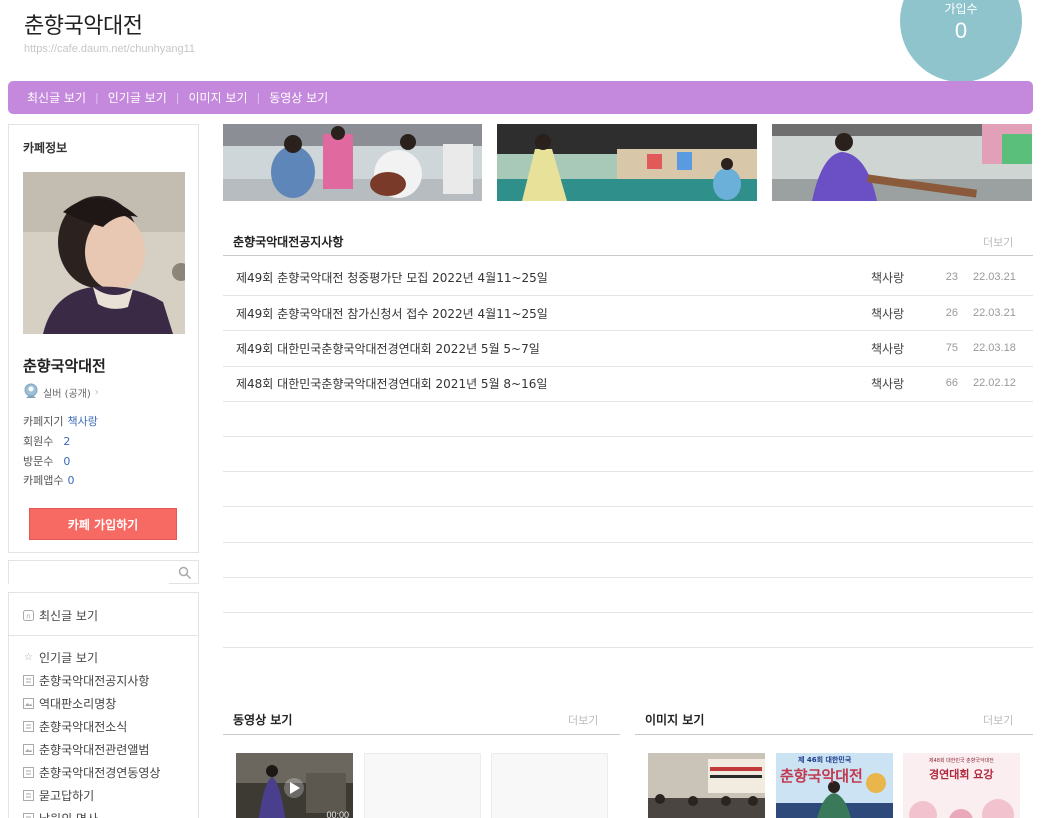 The width and height of the screenshot is (1044, 818). I want to click on visitor-badge: 가입수 0, so click(961, 41).